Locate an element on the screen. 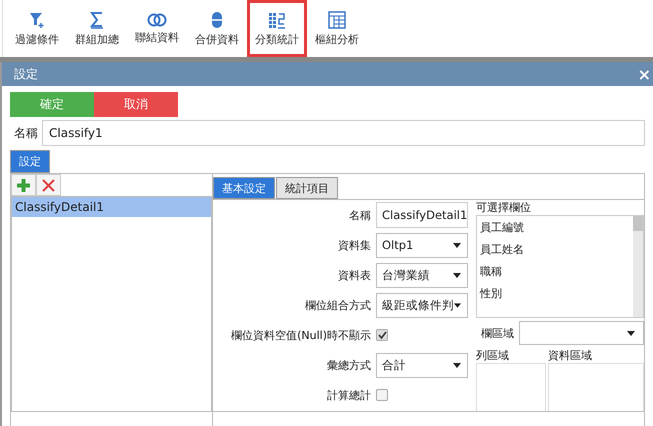 The width and height of the screenshot is (653, 426). data-area-label: 資料區域 is located at coordinates (570, 355).